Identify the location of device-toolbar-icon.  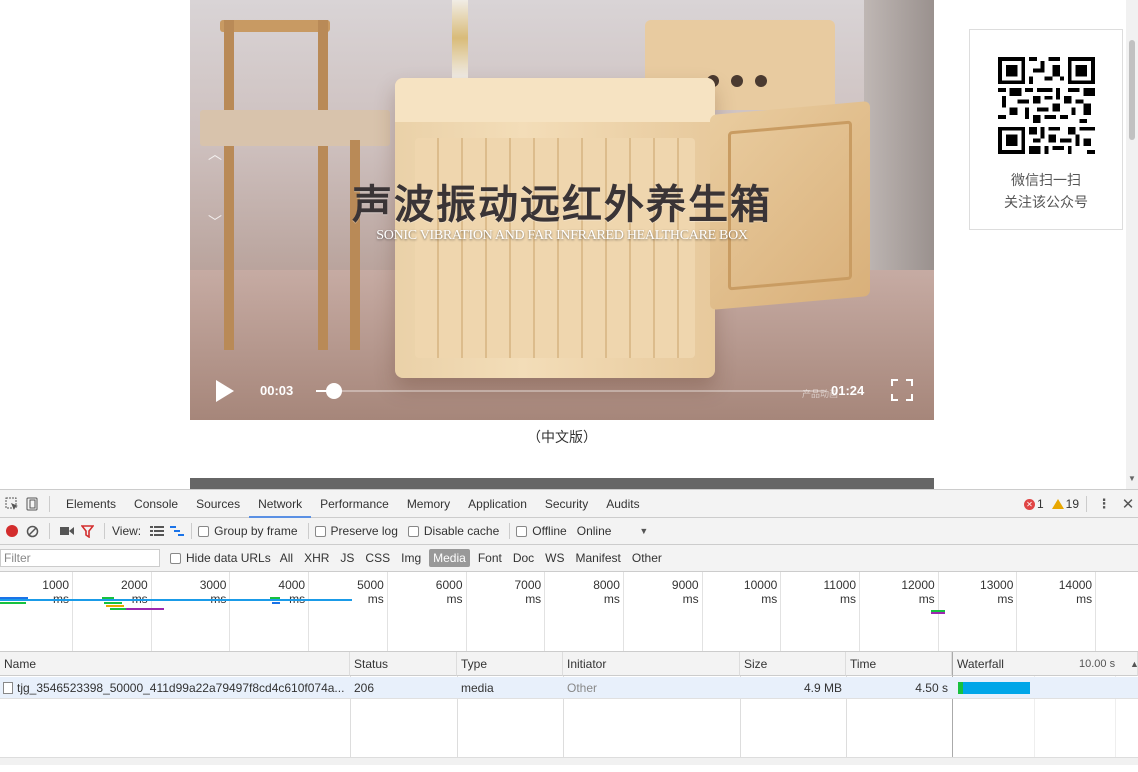
(32, 504).